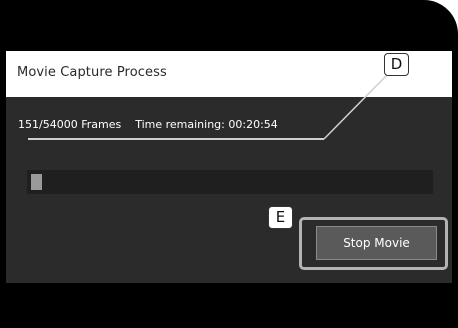 The width and height of the screenshot is (458, 328). I want to click on capture-progress-fill, so click(36, 182).